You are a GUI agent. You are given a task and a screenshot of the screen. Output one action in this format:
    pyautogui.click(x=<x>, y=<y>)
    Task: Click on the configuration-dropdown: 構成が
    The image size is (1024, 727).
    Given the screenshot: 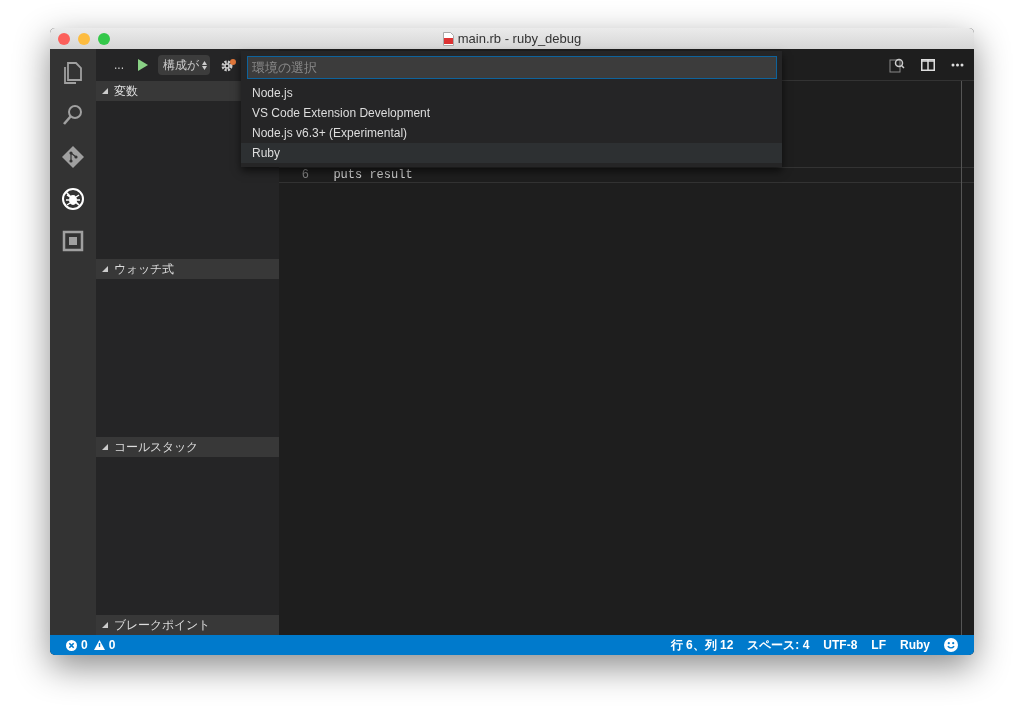 What is the action you would take?
    pyautogui.click(x=184, y=65)
    